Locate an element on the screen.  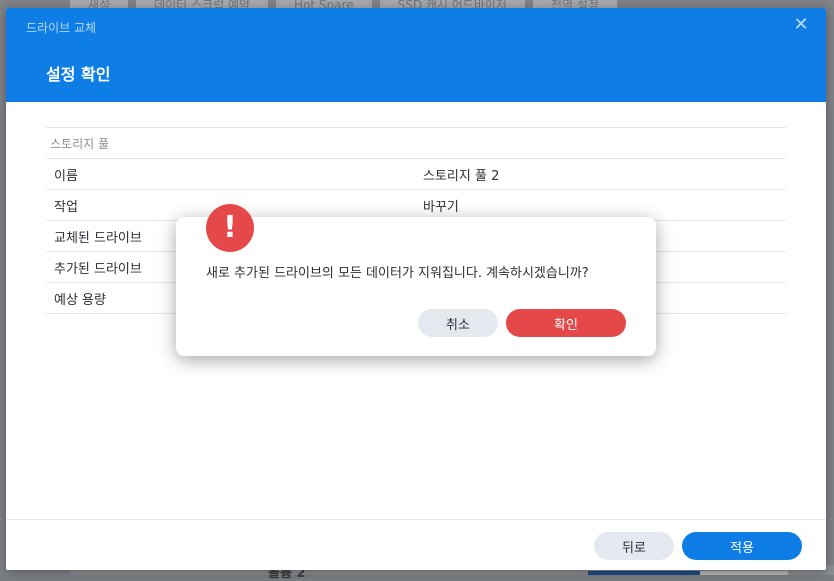
window-footer: 뒤로 적용 is located at coordinates (416, 544).